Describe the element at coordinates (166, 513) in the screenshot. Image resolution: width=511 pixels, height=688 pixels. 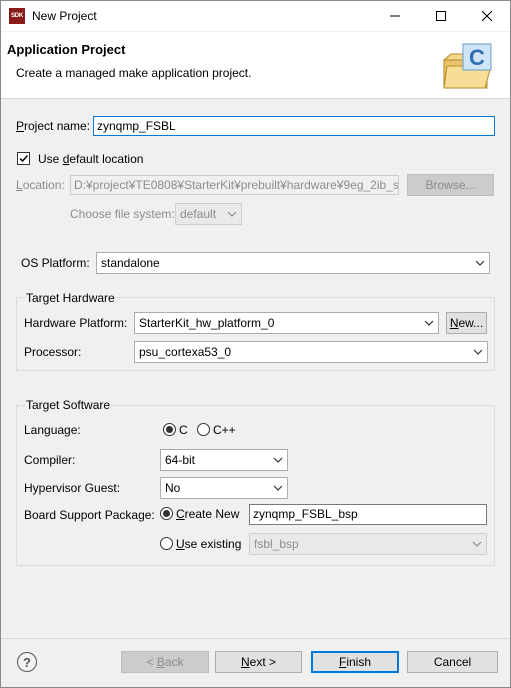
I see `bsp-create-new-radio` at that location.